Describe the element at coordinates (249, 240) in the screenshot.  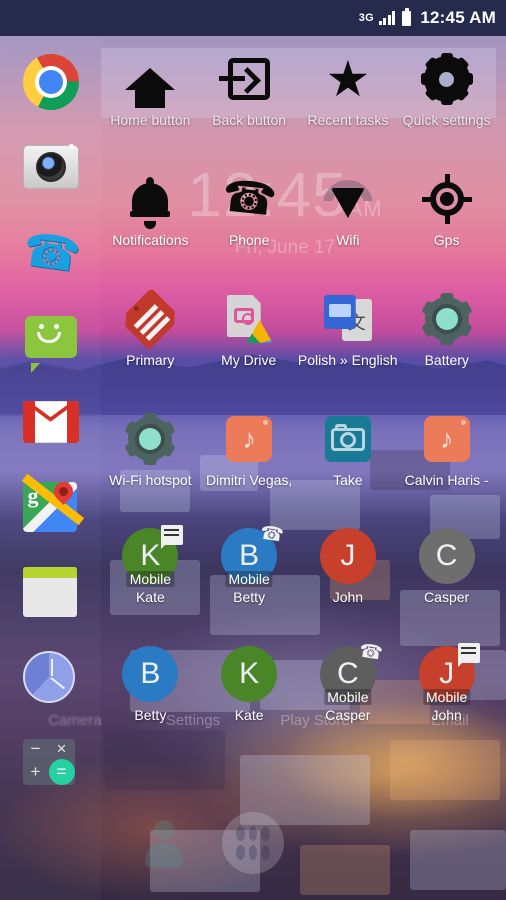
I see `shortcut-label: Phone` at that location.